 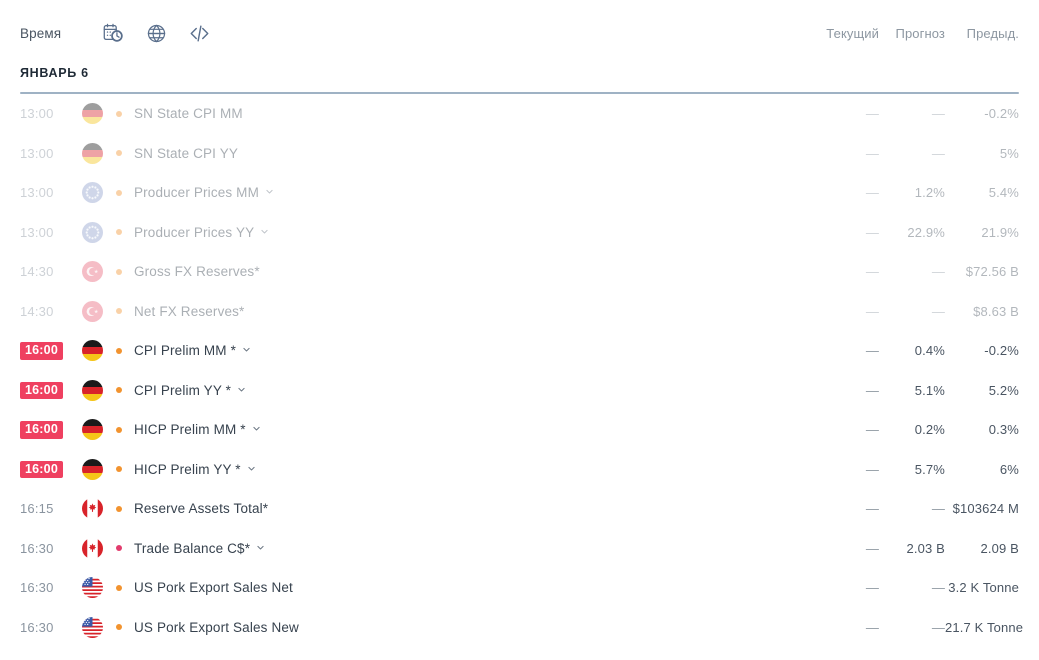 I want to click on calendar-clock-icon, so click(x=113, y=33).